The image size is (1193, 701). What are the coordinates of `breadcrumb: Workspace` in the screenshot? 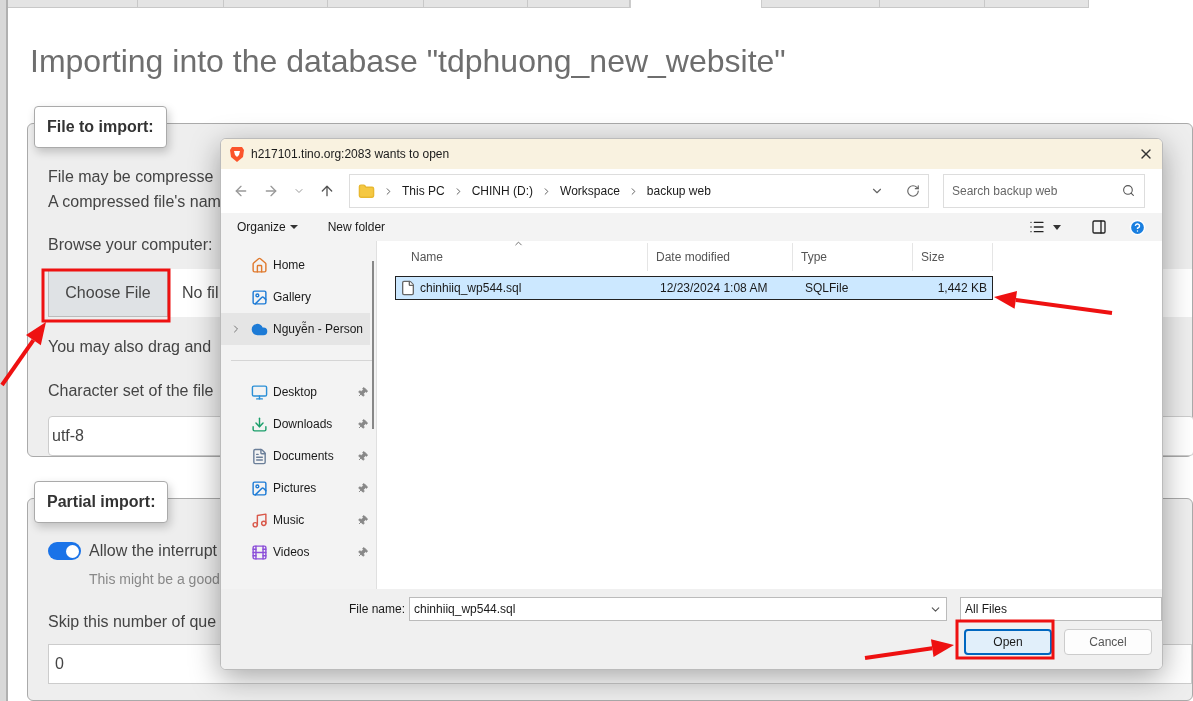 It's located at (590, 191).